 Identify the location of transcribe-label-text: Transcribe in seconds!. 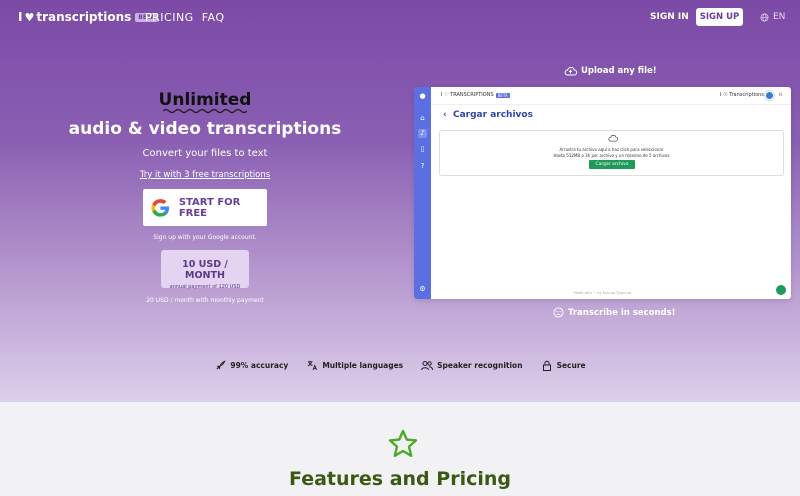
(622, 312).